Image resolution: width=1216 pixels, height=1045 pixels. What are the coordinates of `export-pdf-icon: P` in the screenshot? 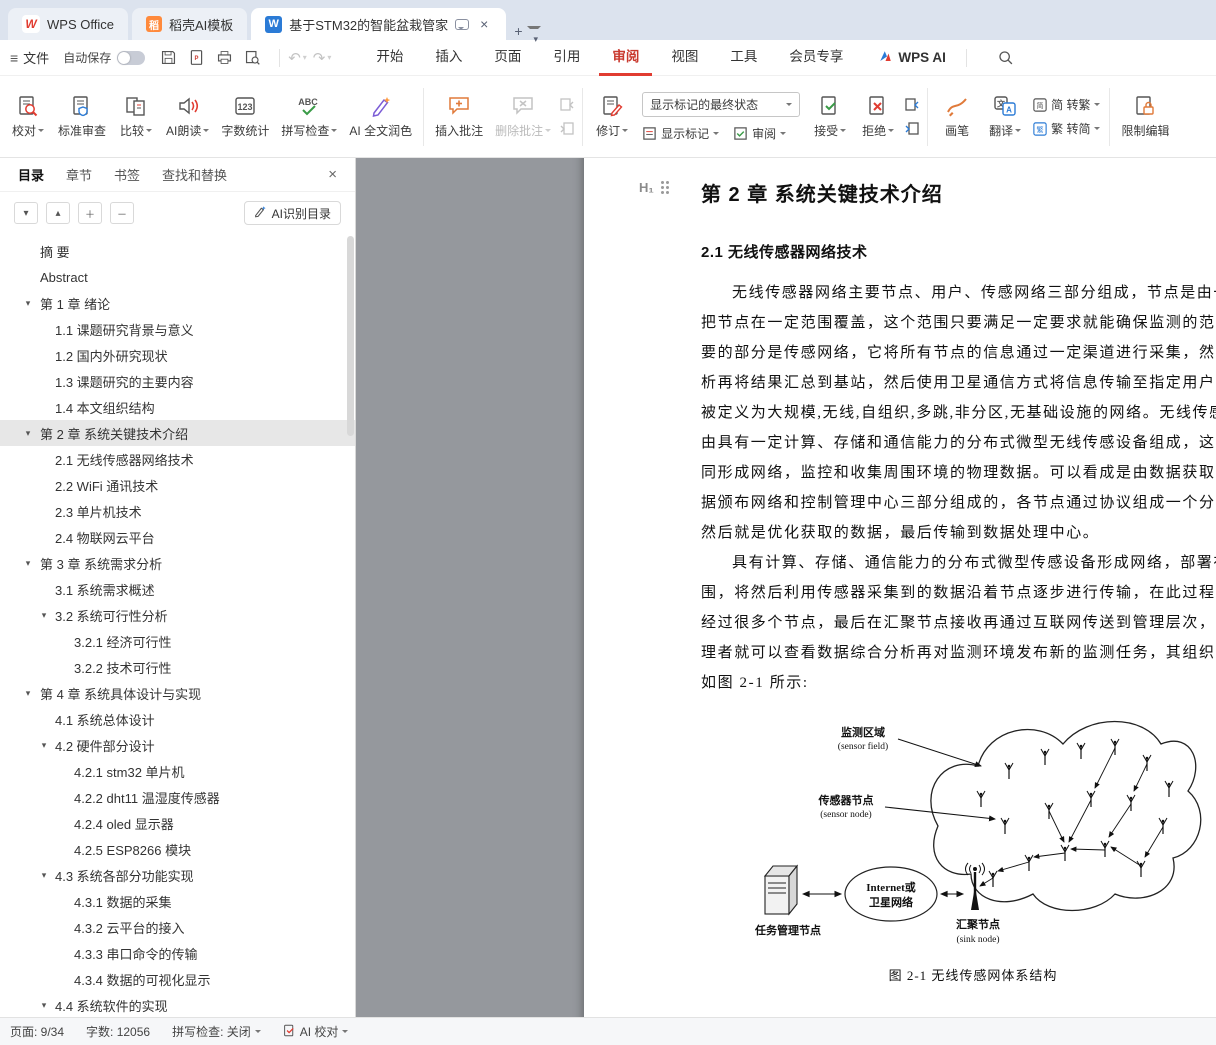 It's located at (196, 58).